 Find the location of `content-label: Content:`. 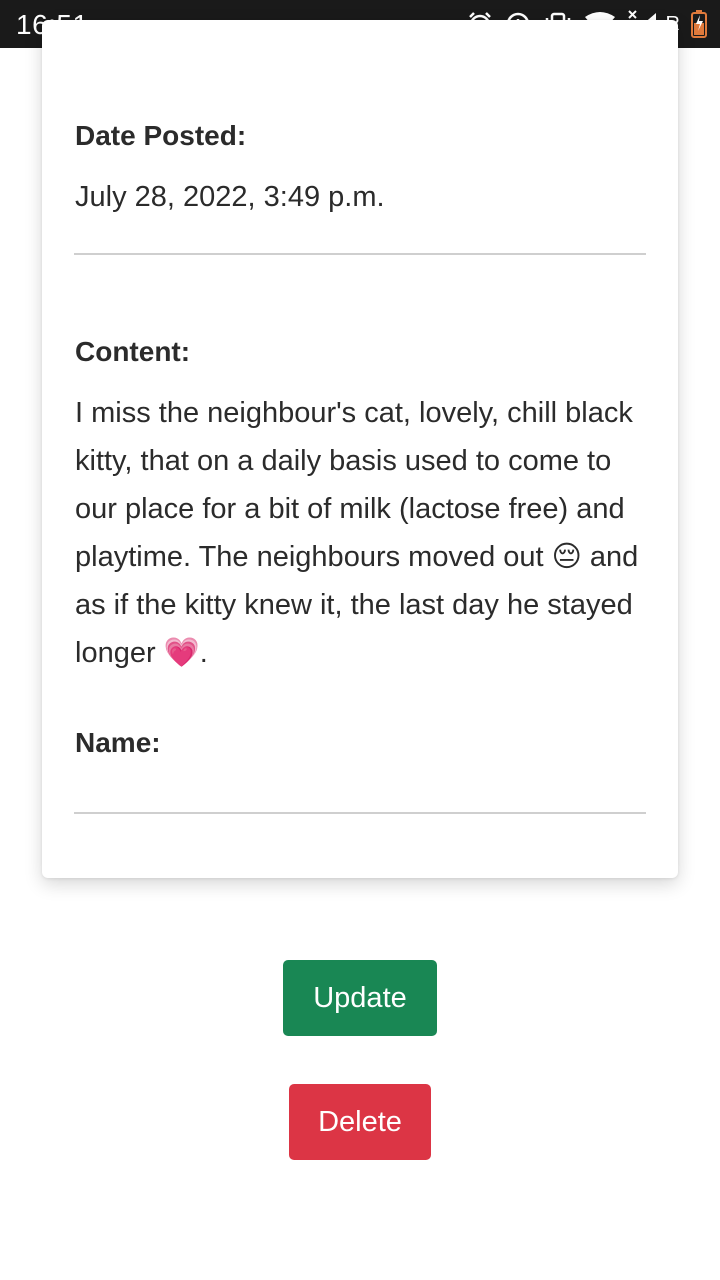

content-label: Content: is located at coordinates (133, 351).